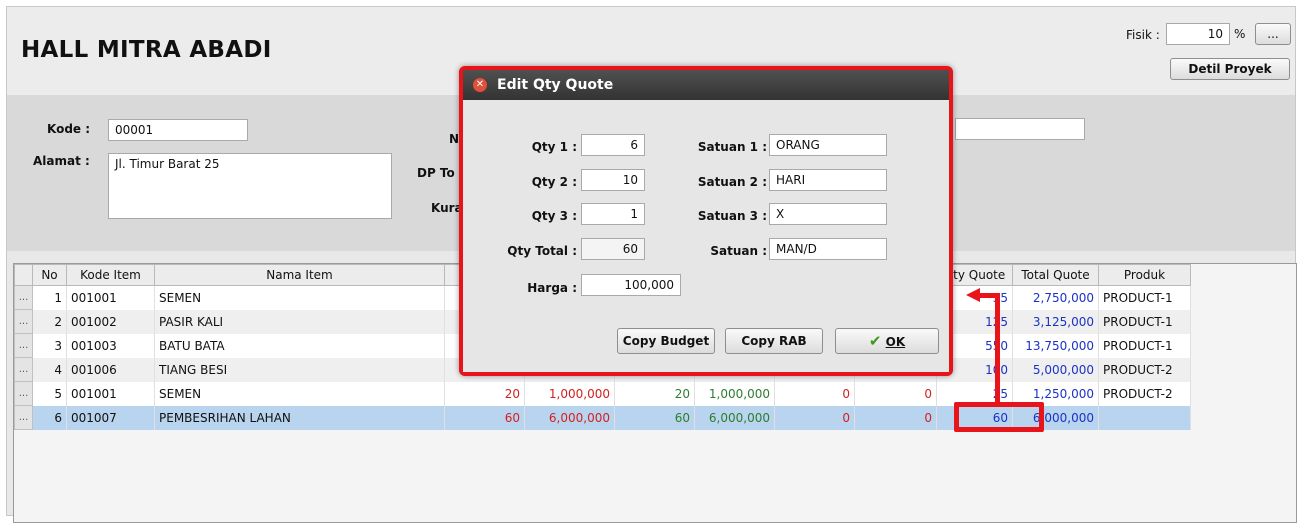 This screenshot has width=1301, height=523. What do you see at coordinates (613, 145) in the screenshot?
I see `qty1-input: 6` at bounding box center [613, 145].